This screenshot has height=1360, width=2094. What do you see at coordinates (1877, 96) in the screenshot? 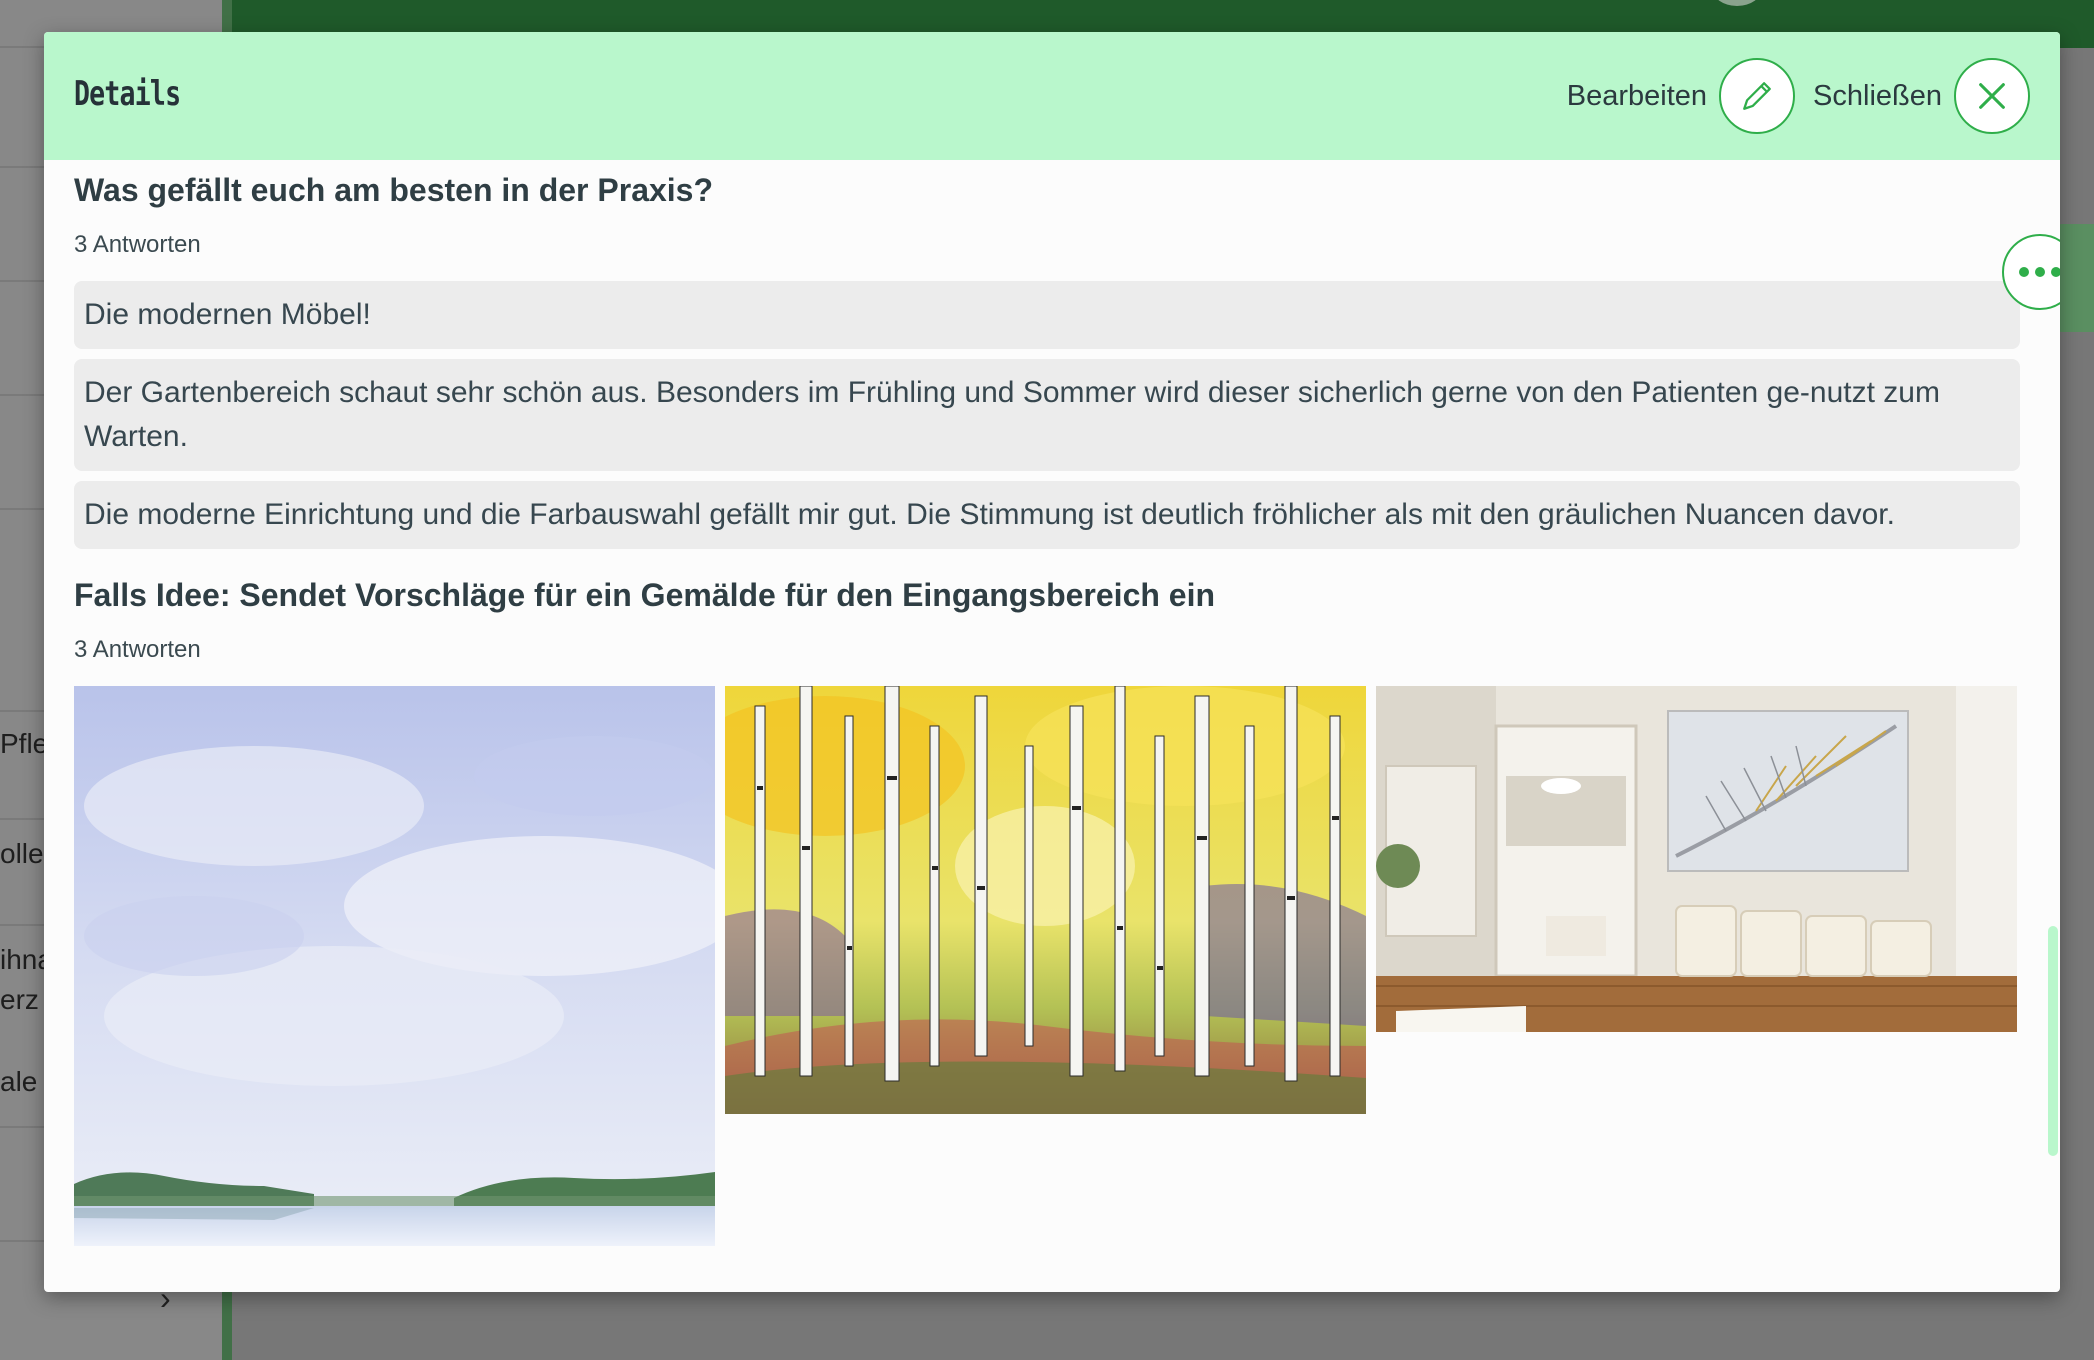
I see `close-label: Schließen` at bounding box center [1877, 96].